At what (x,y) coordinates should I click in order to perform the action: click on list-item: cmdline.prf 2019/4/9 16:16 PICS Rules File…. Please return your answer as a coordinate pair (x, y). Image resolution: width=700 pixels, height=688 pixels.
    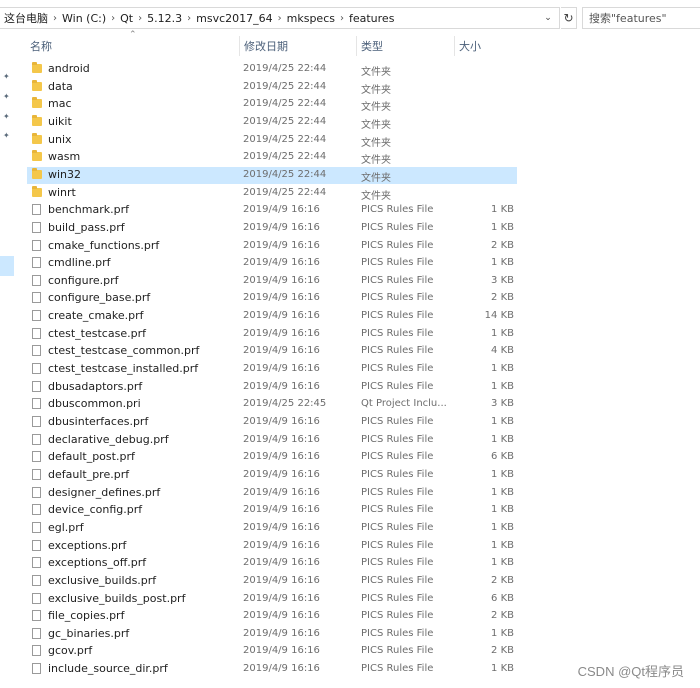
    Looking at the image, I should click on (272, 263).